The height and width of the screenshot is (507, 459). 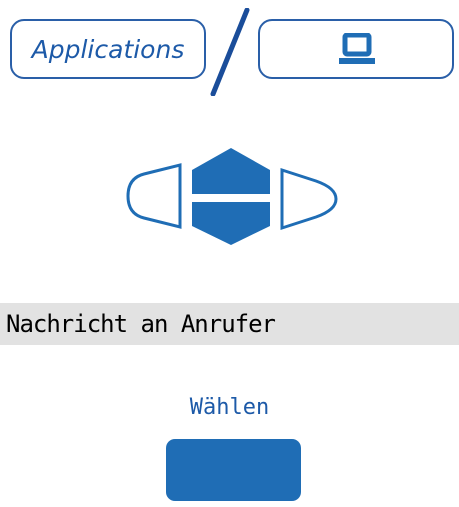 What do you see at coordinates (229, 407) in the screenshot?
I see `select-key-label: Wählen` at bounding box center [229, 407].